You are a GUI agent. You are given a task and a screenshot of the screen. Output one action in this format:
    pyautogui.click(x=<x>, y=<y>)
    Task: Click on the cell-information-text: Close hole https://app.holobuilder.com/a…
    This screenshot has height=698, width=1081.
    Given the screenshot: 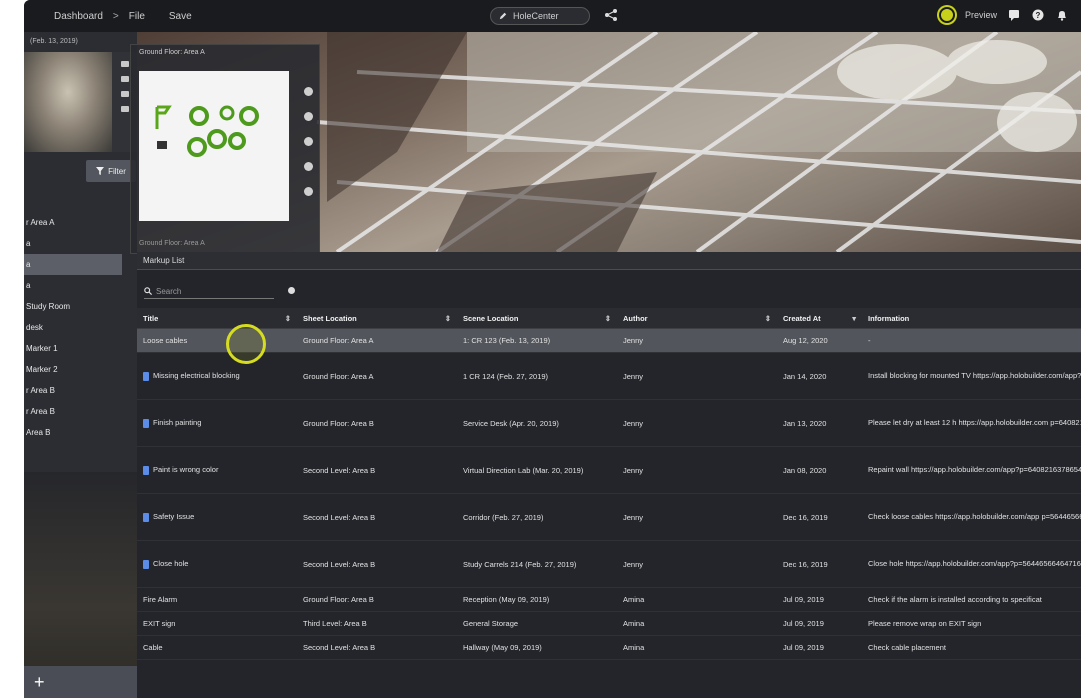 What is the action you would take?
    pyautogui.click(x=974, y=563)
    